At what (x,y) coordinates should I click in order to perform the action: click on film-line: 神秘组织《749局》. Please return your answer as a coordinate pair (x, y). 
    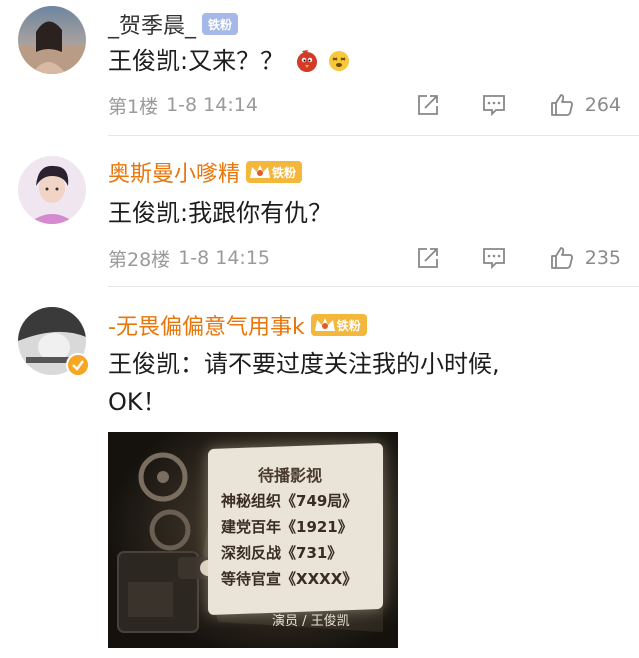
    Looking at the image, I should click on (289, 501).